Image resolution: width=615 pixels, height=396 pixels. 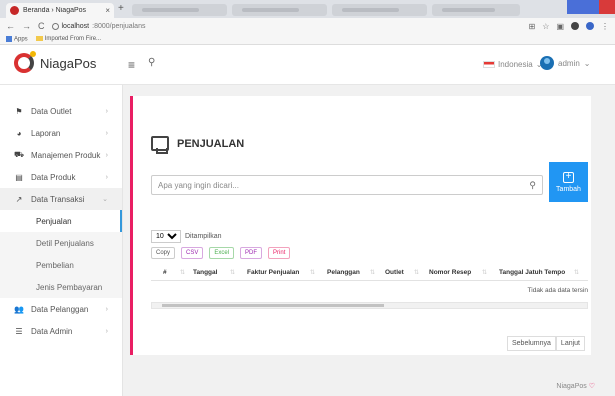 What do you see at coordinates (19, 331) in the screenshot?
I see `list-icon: ☰` at bounding box center [19, 331].